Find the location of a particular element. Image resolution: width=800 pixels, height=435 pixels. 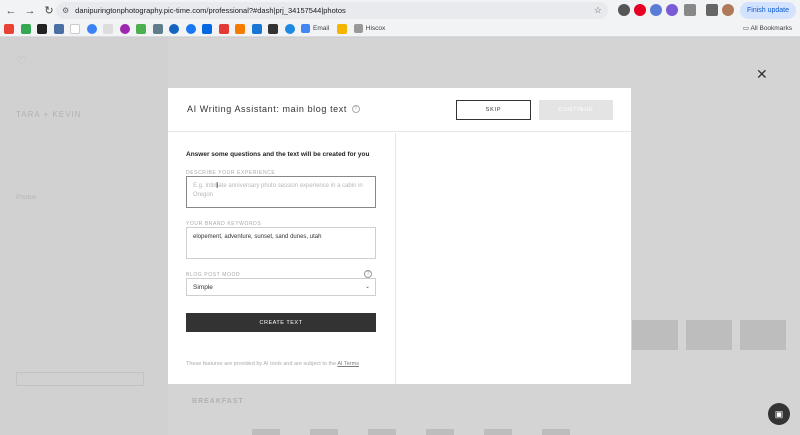

modal-title: AI Writing Assistant: main blog text ? is located at coordinates (273, 109).